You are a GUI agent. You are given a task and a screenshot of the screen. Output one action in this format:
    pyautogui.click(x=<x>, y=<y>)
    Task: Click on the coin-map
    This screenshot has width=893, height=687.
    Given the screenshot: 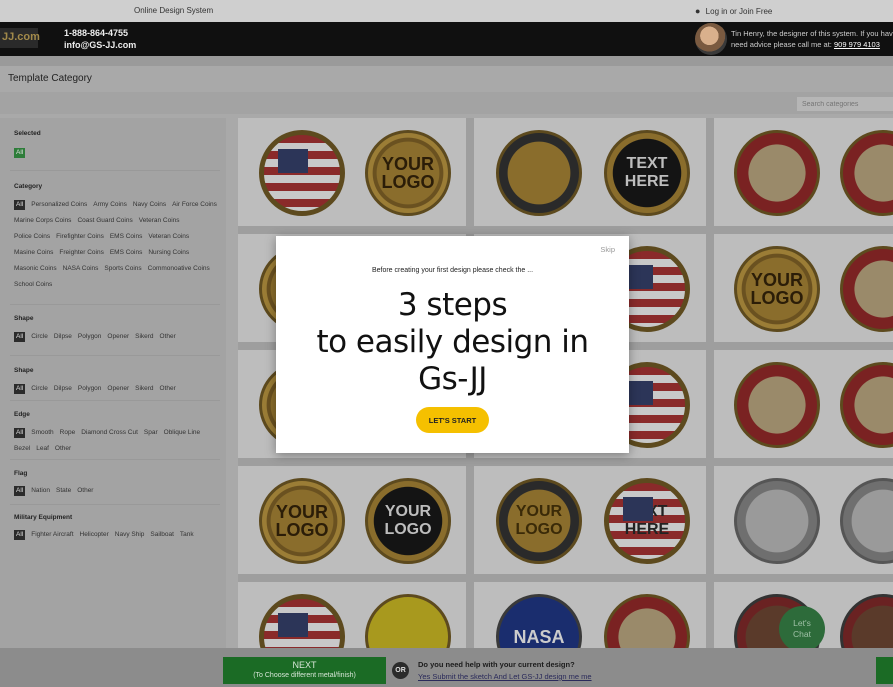 What is the action you would take?
    pyautogui.click(x=777, y=405)
    